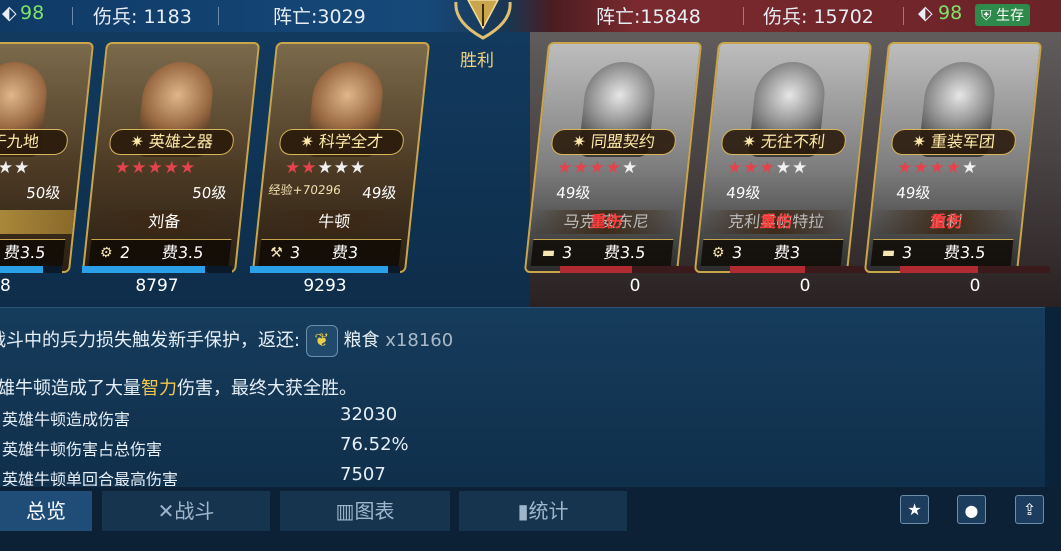 Image resolution: width=1061 pixels, height=551 pixels. What do you see at coordinates (186, 511) in the screenshot?
I see `tab-battle: ✕战斗` at bounding box center [186, 511].